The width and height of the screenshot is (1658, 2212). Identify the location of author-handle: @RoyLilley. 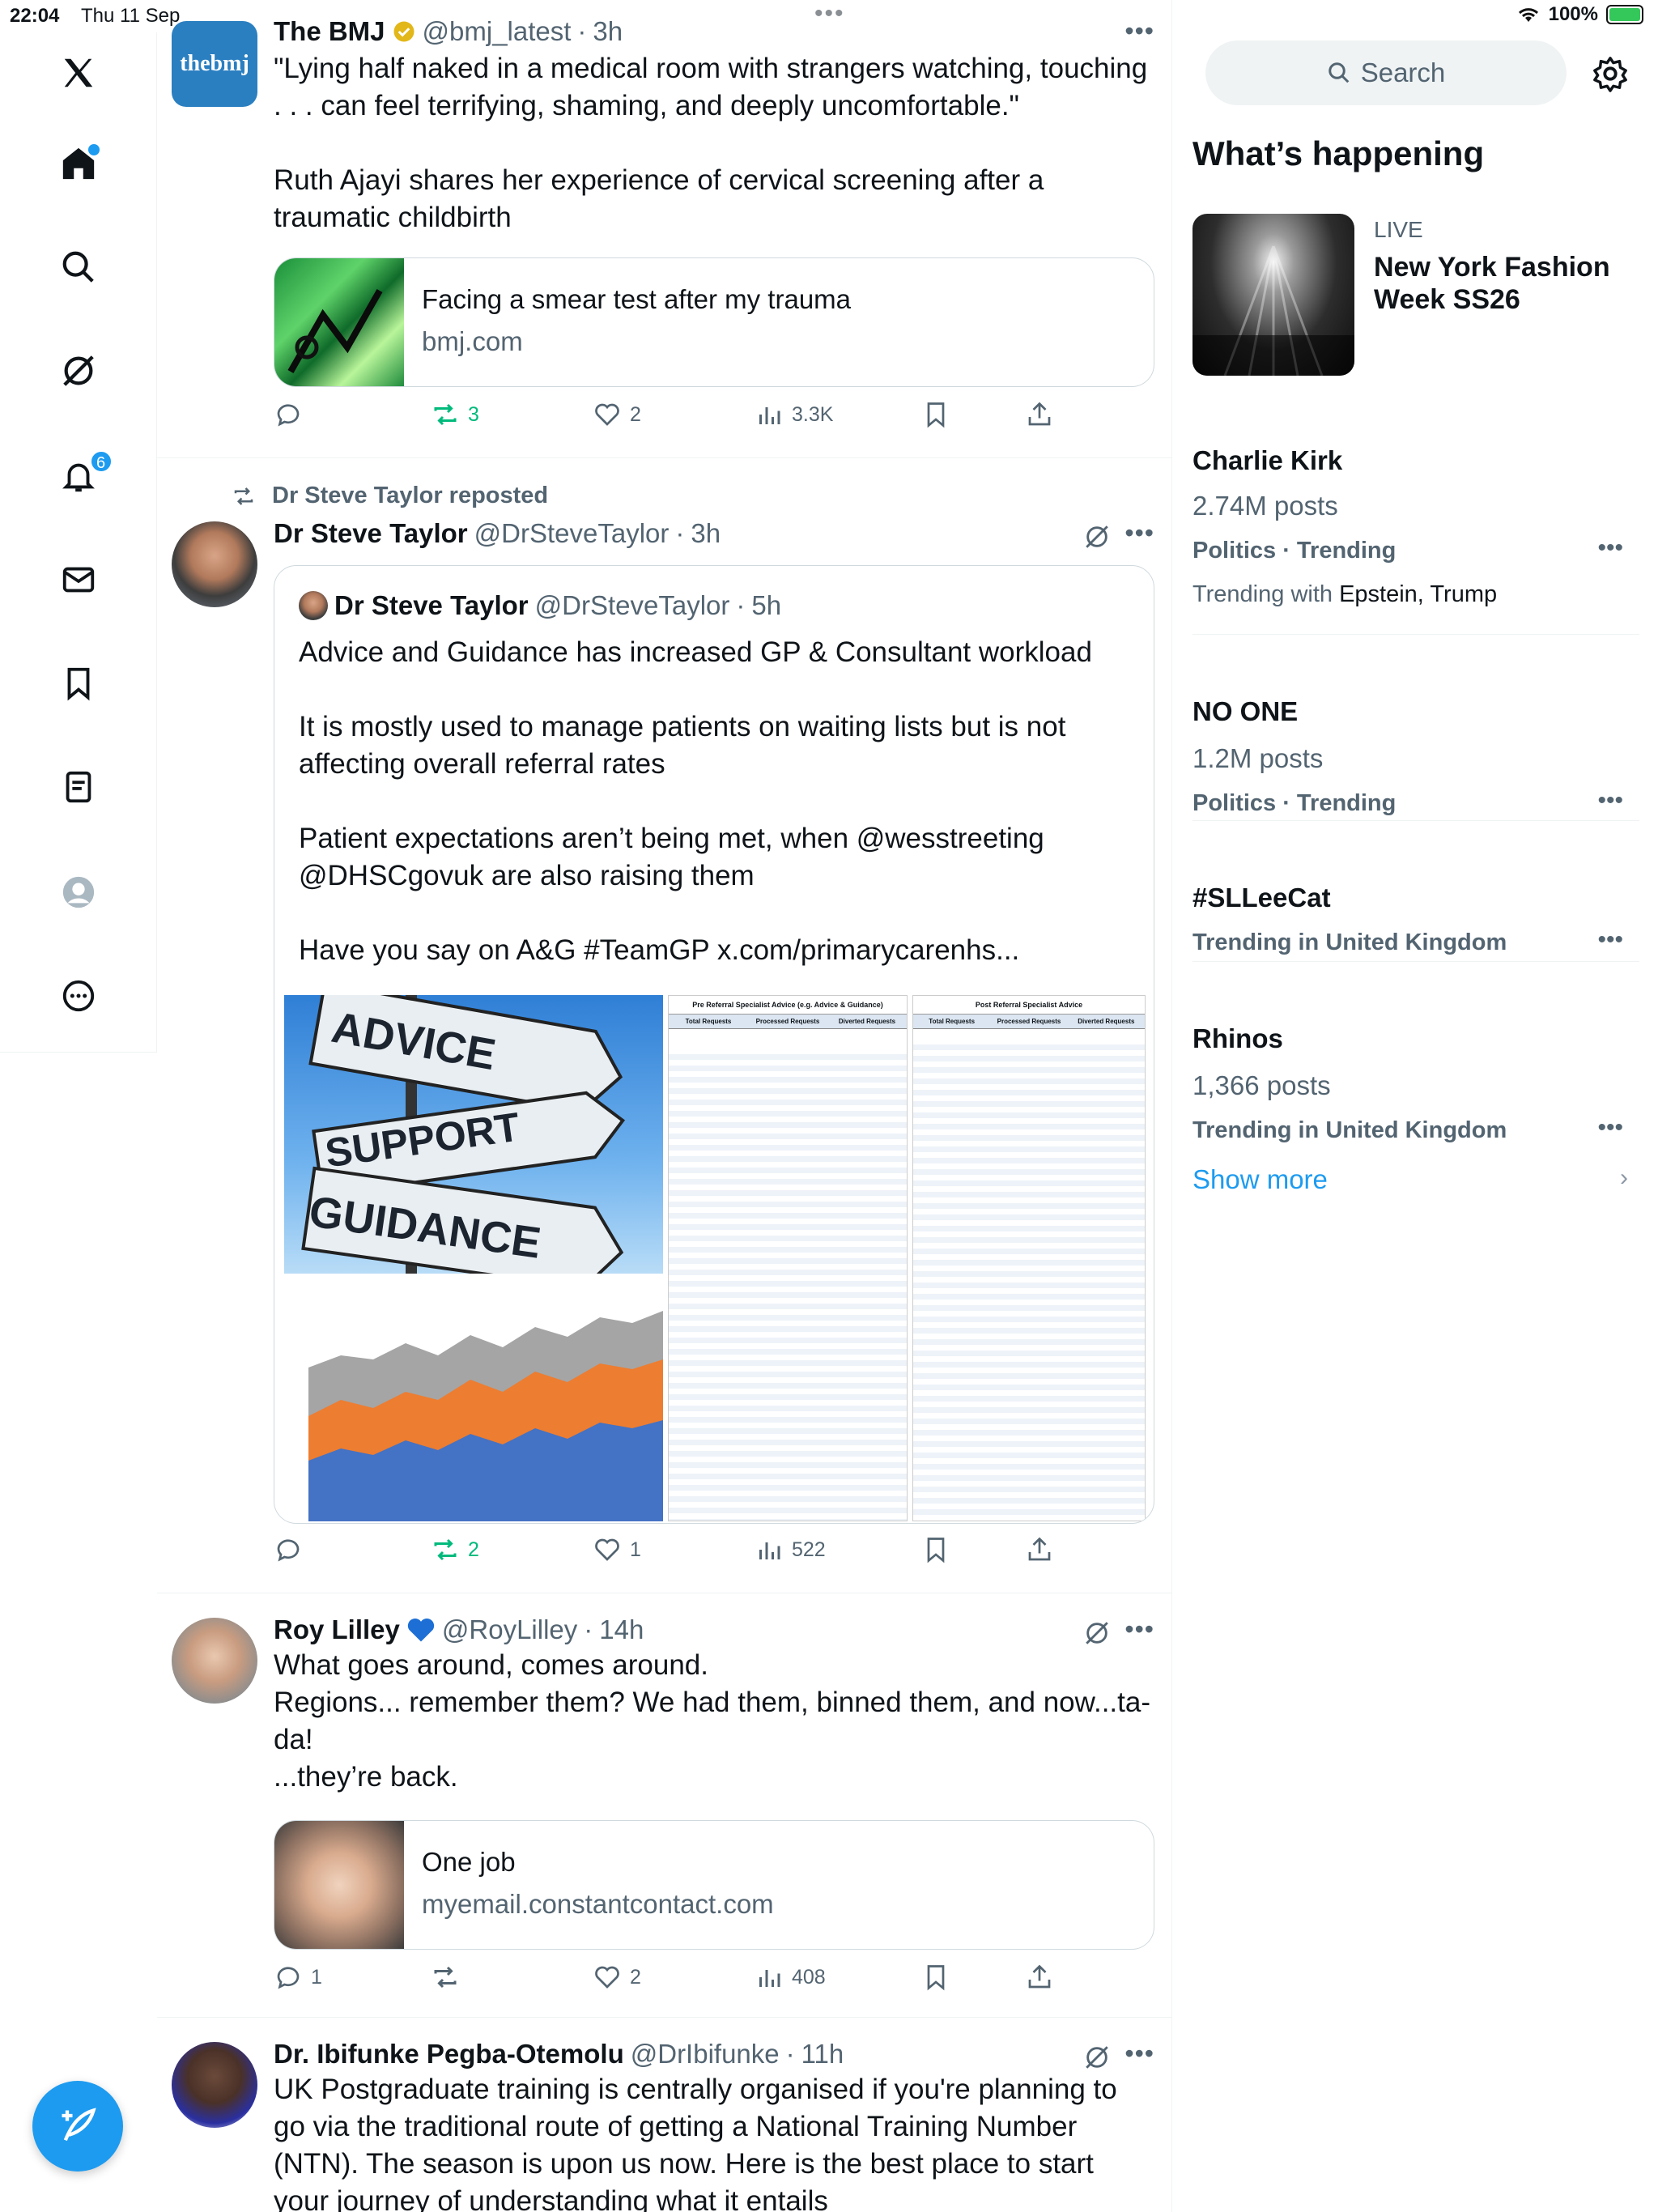
(509, 1630).